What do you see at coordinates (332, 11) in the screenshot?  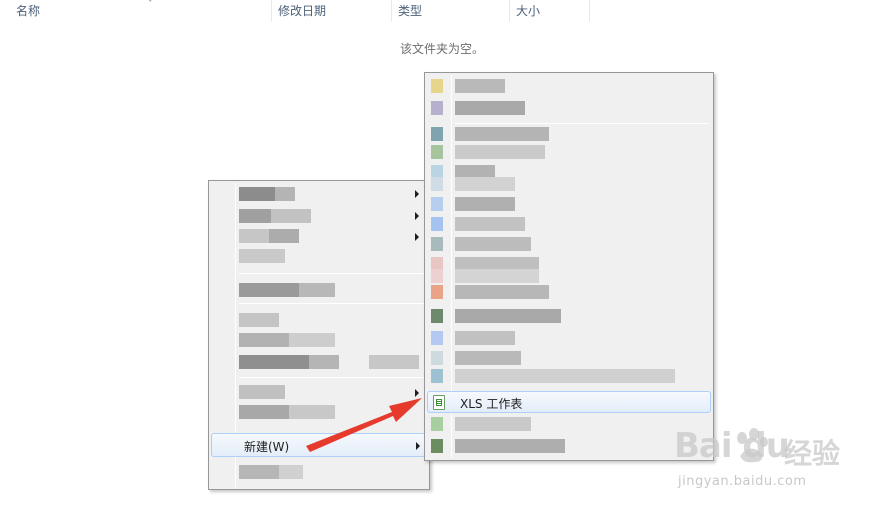 I see `column-date-modified: 修改日期` at bounding box center [332, 11].